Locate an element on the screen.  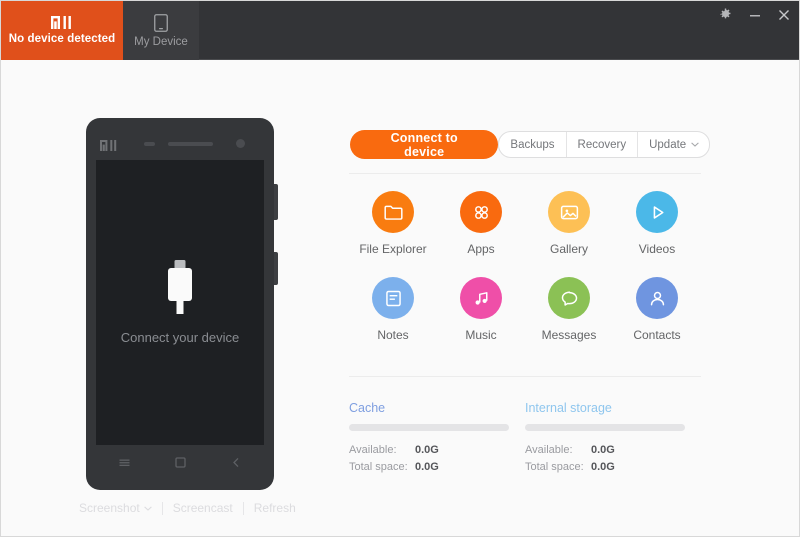
backups-button: Backups is located at coordinates (533, 144).